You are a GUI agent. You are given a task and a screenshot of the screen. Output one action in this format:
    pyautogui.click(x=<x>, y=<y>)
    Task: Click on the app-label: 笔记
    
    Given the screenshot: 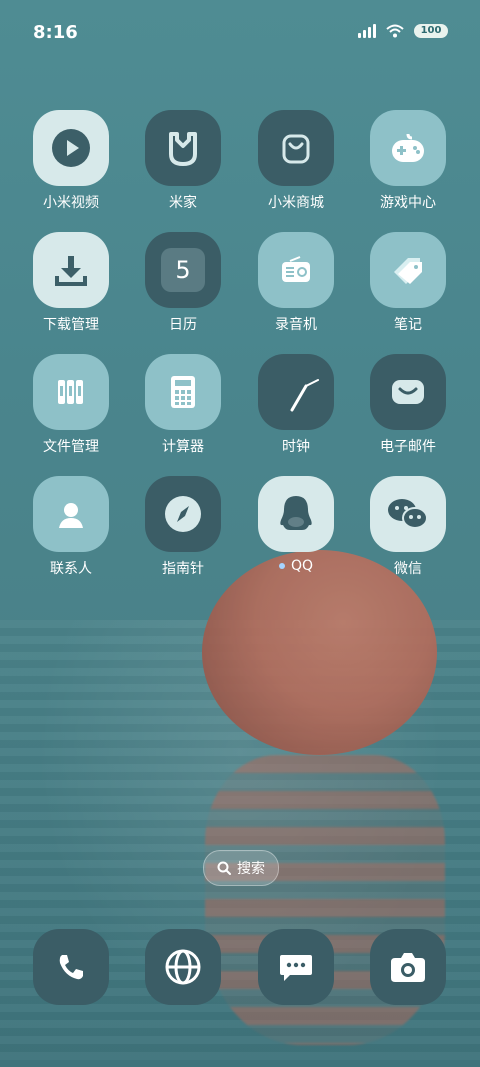 What is the action you would take?
    pyautogui.click(x=408, y=325)
    